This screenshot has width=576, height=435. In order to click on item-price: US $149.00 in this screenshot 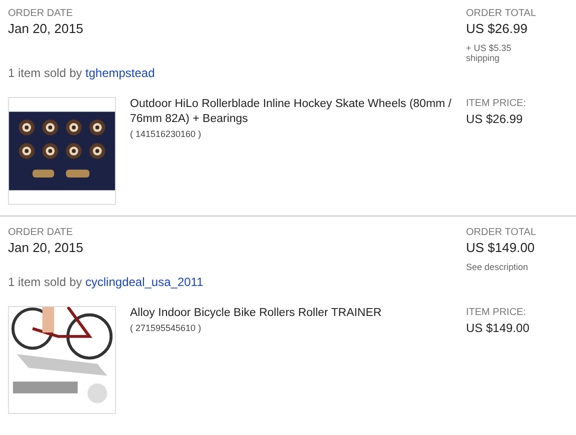, I will do `click(498, 328)`.